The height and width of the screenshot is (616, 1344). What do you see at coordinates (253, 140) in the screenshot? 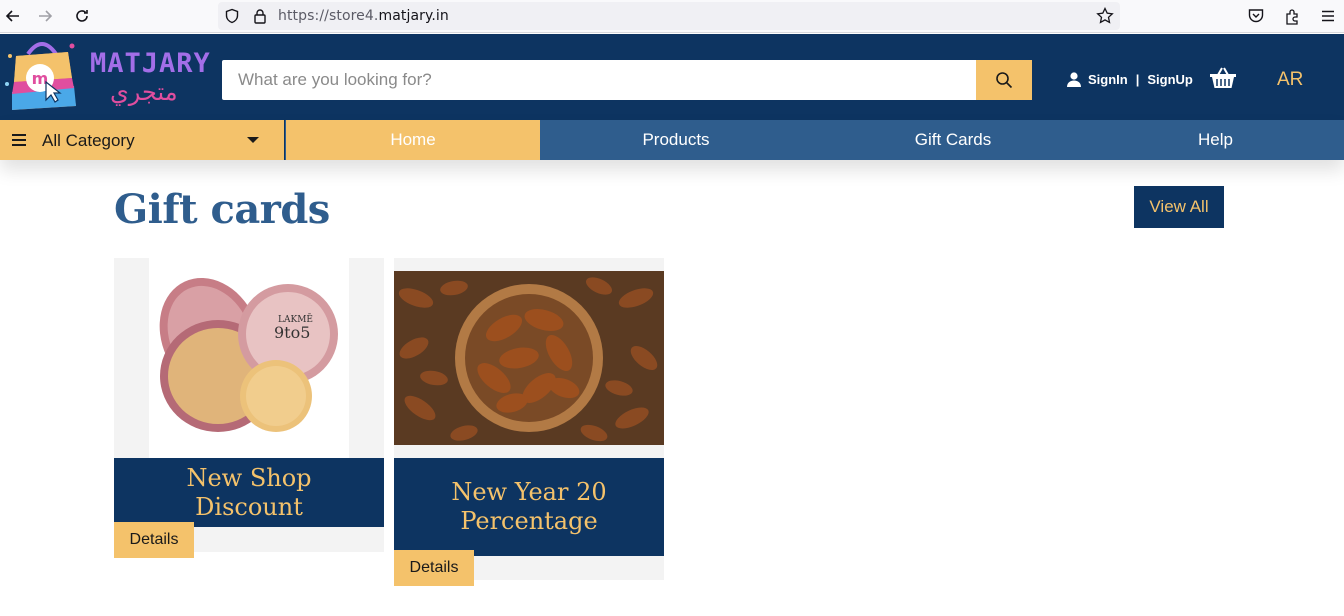
I see `caret-down-icon` at bounding box center [253, 140].